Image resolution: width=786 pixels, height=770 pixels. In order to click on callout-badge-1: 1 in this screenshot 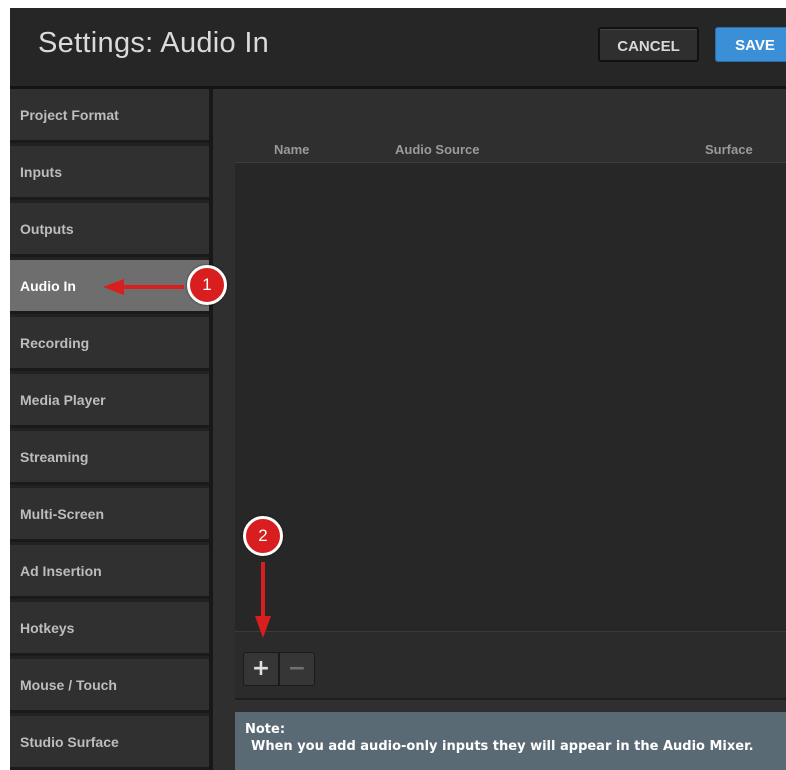, I will do `click(207, 285)`.